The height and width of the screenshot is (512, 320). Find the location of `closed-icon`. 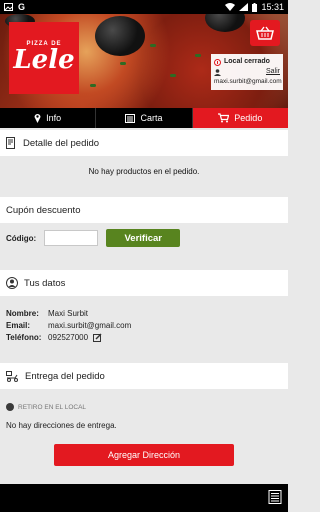

closed-icon is located at coordinates (217, 62).